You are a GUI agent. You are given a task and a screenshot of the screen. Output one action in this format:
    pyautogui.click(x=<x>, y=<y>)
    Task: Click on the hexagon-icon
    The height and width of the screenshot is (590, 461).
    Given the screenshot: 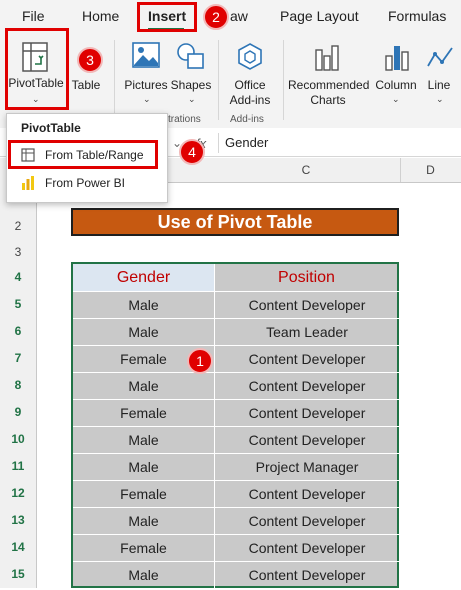 What is the action you would take?
    pyautogui.click(x=250, y=56)
    